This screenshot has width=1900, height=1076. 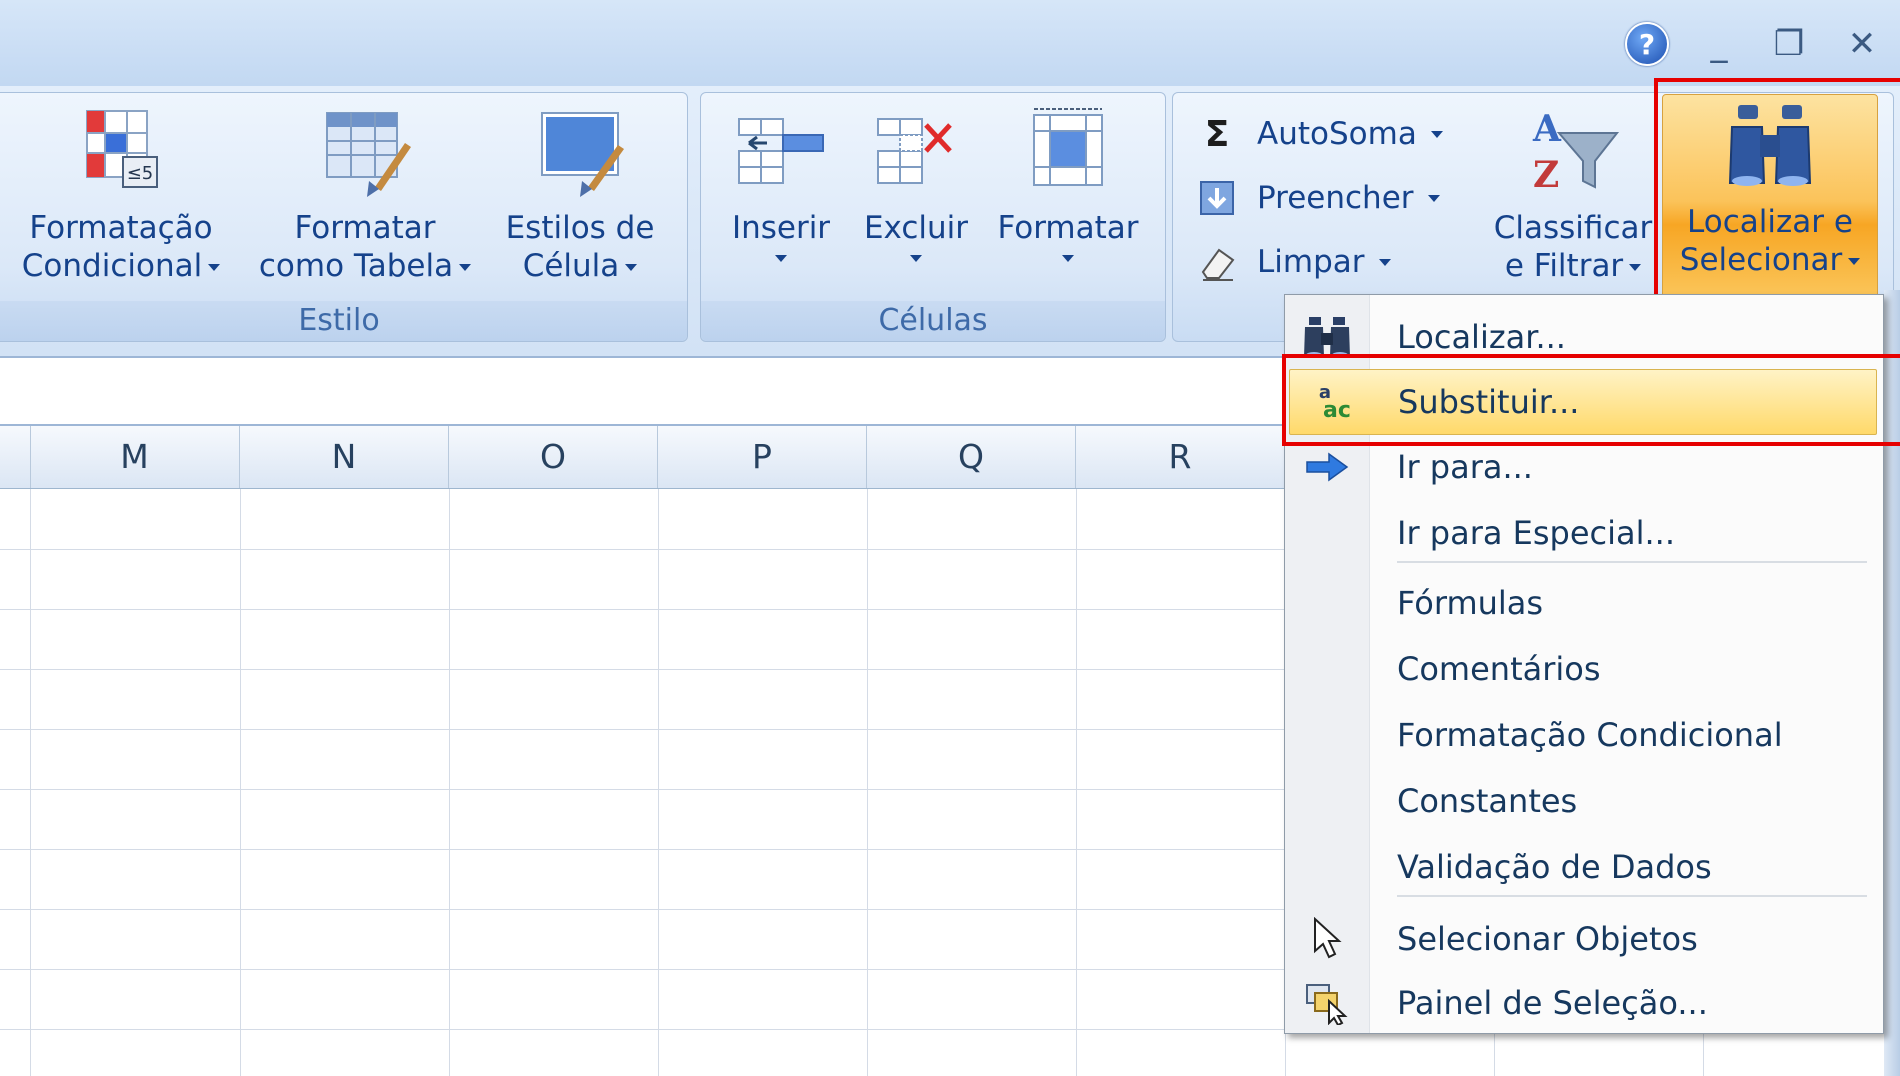 I want to click on menu-item-validacao-de-dados: Validação de Dados, so click(x=1584, y=867).